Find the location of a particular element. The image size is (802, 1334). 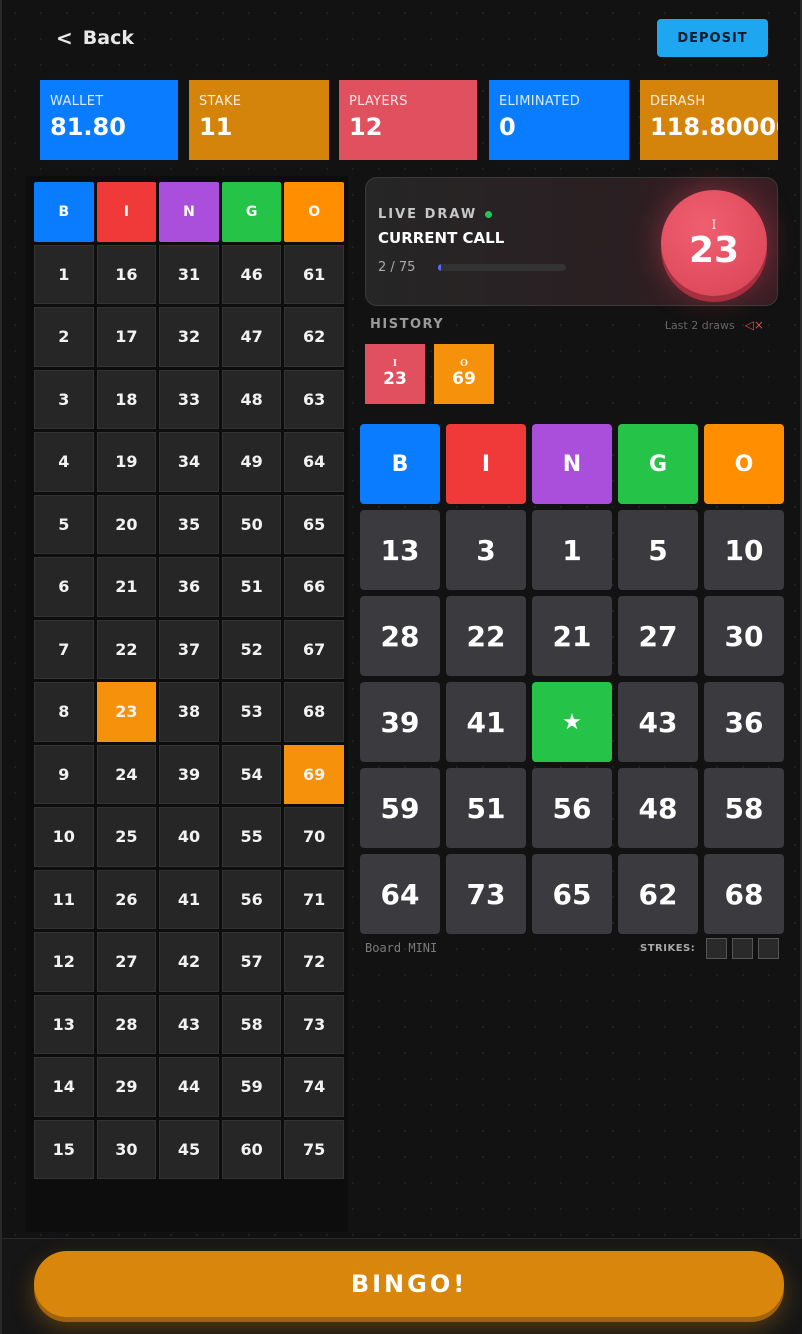

stat-value: 11 is located at coordinates (216, 127).